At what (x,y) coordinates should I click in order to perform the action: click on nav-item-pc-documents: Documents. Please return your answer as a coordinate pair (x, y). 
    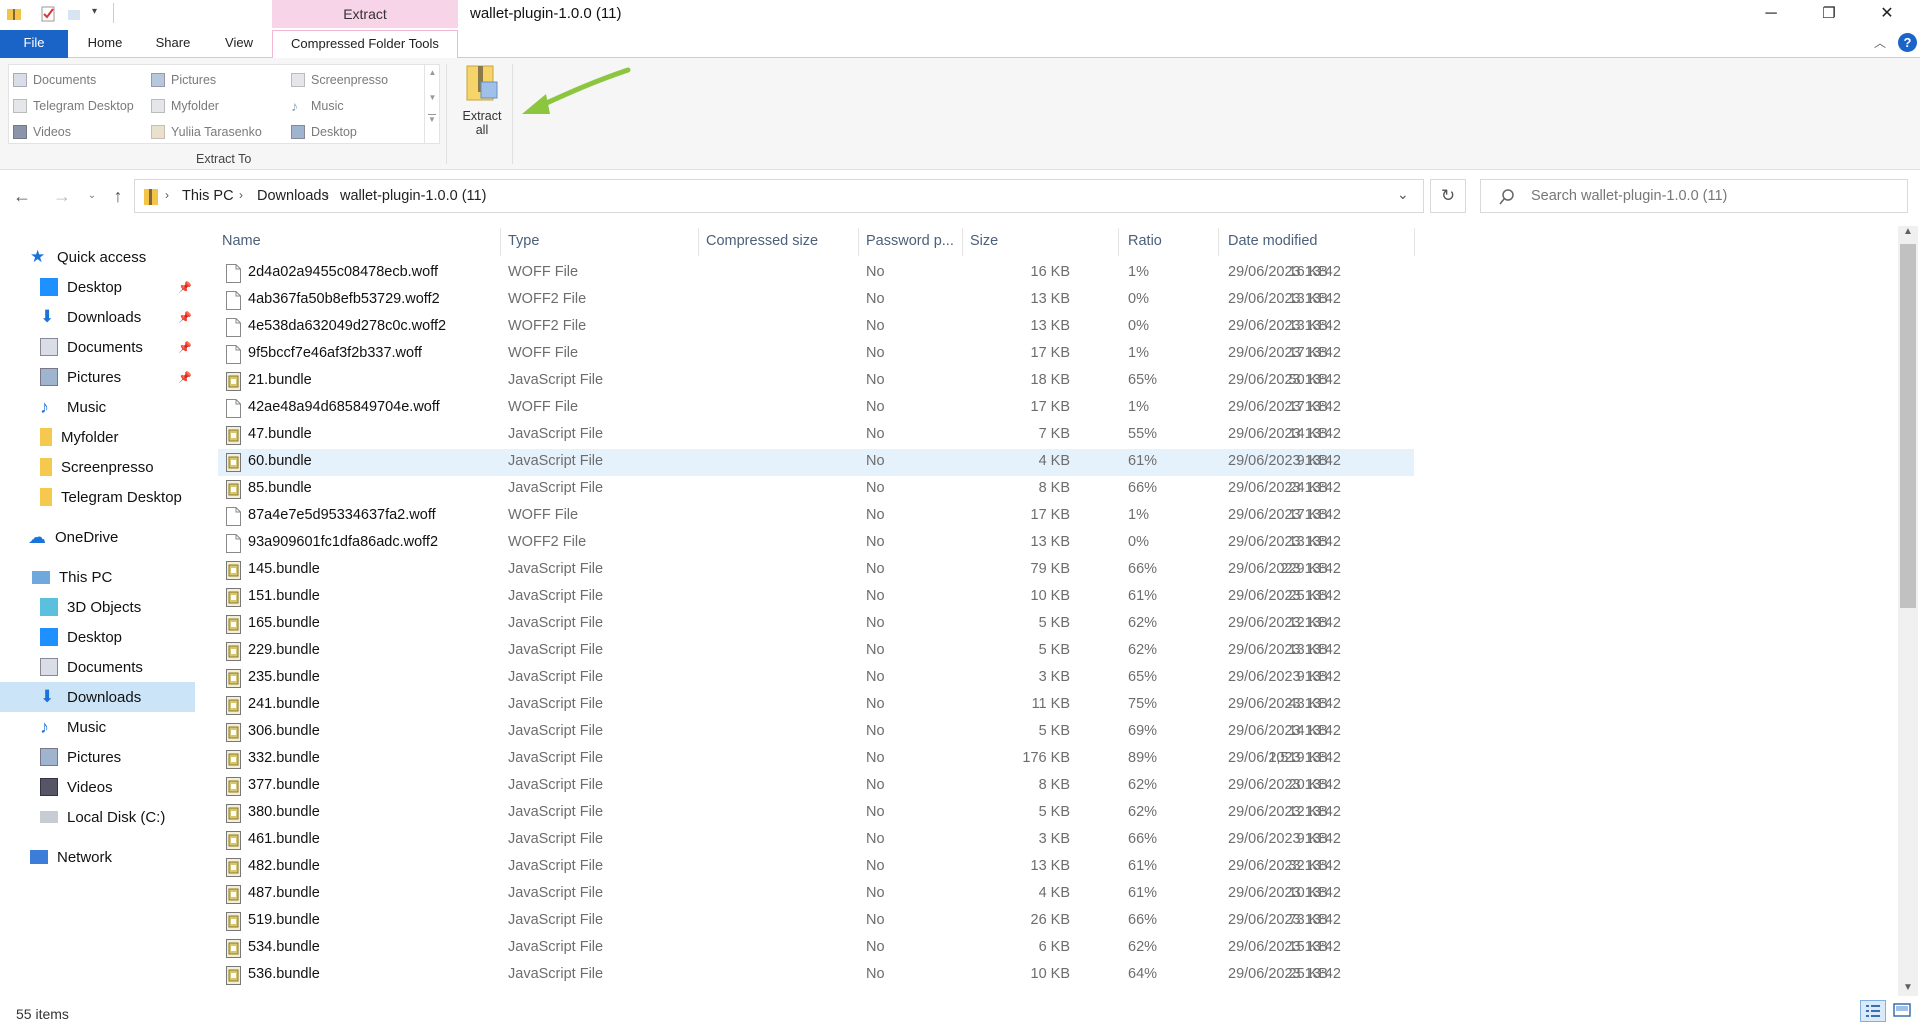
    Looking at the image, I should click on (98, 667).